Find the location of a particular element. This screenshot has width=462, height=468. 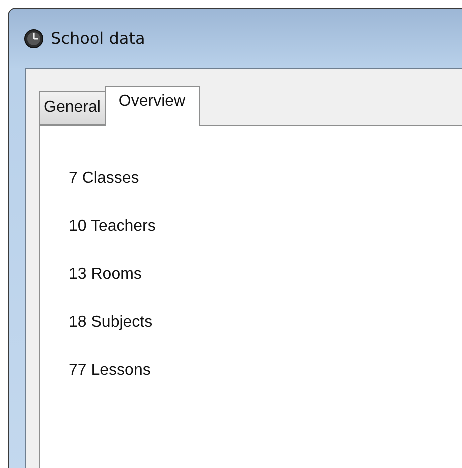

overview-item: 13 Rooms is located at coordinates (106, 275).